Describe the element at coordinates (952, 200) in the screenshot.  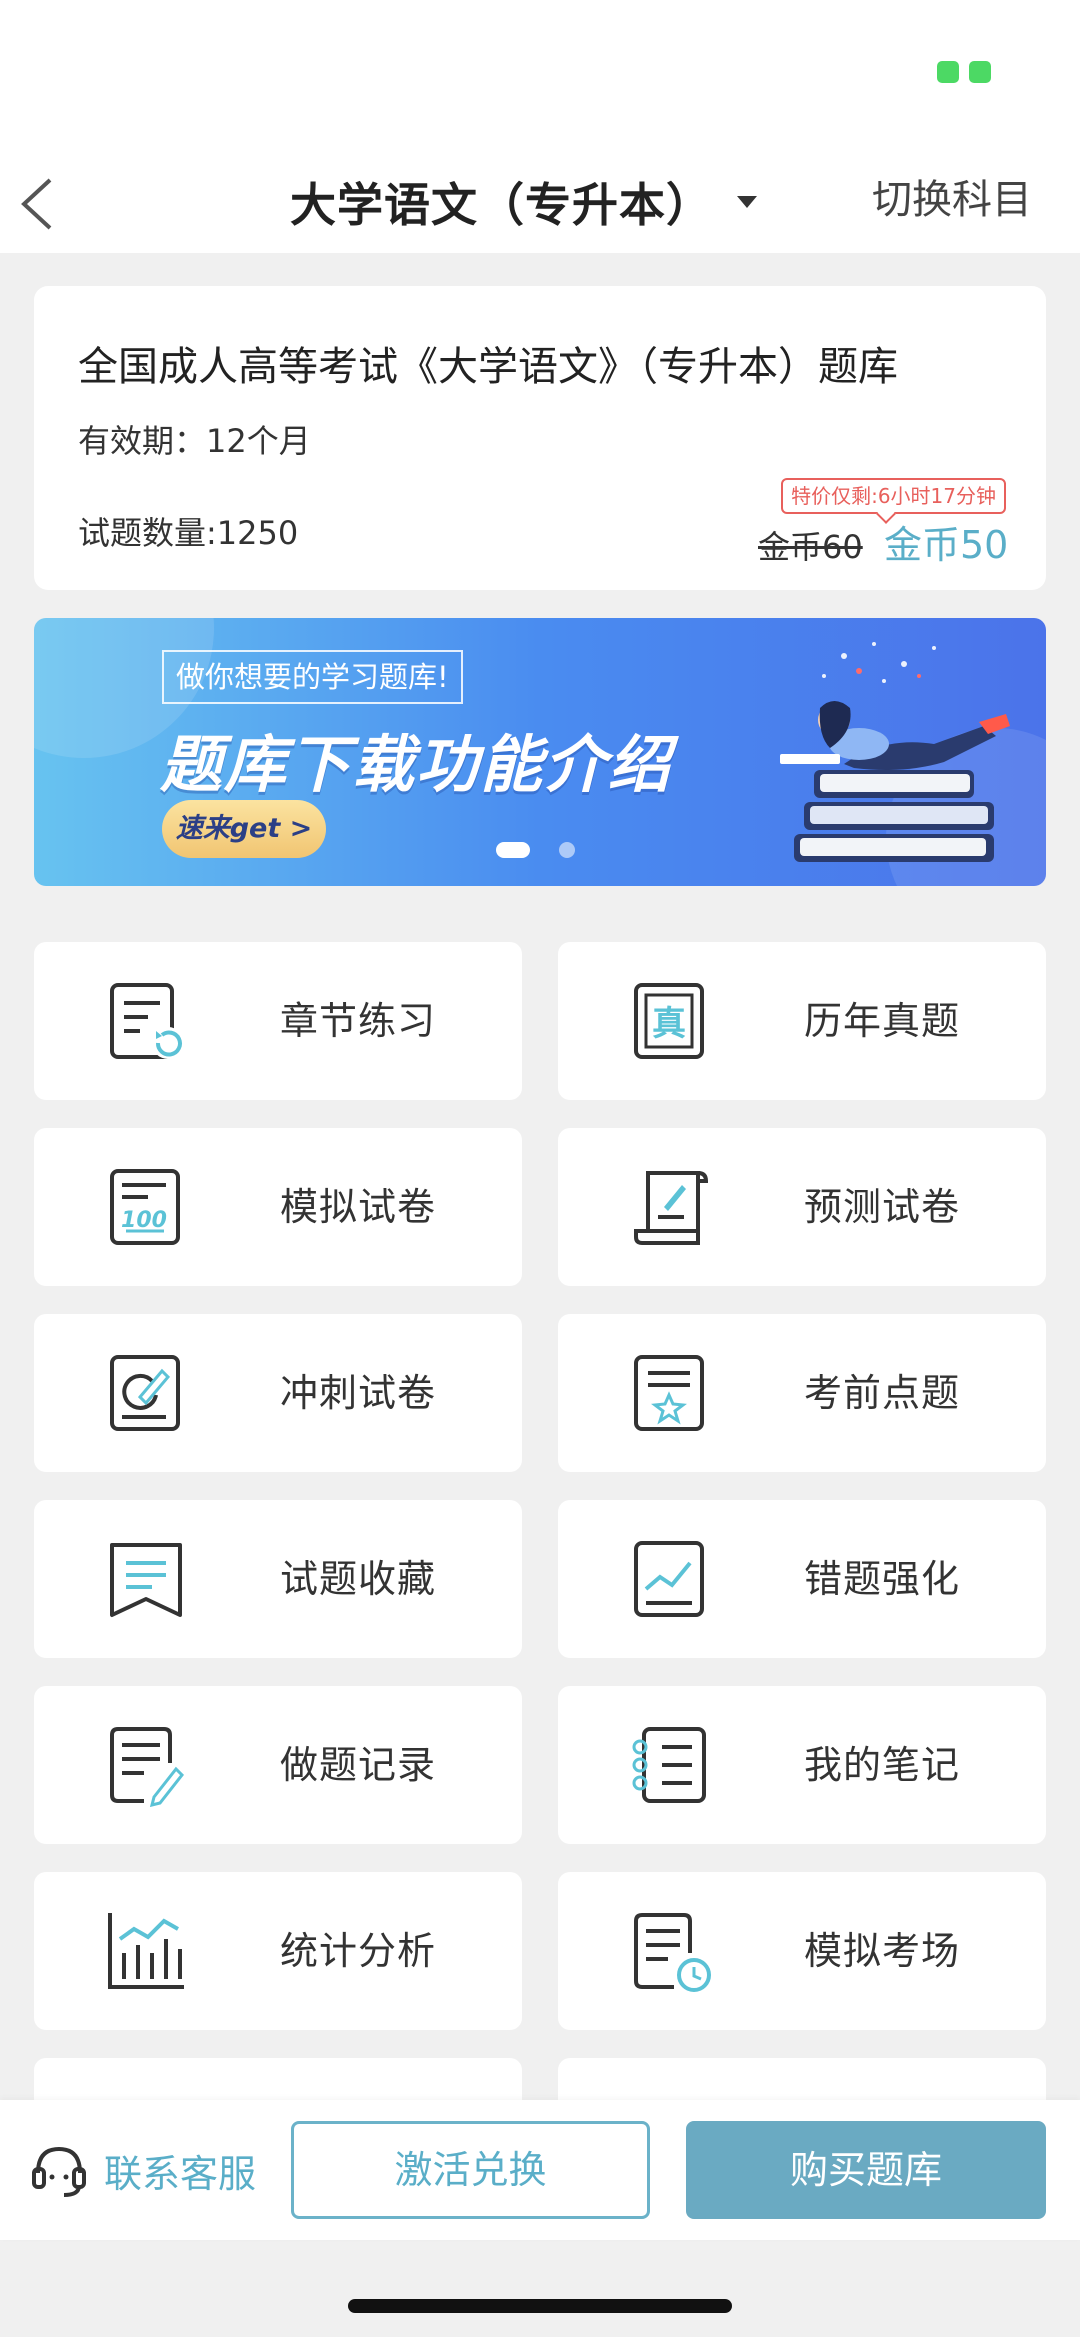
I see `switch-subject-button: 切换科目` at that location.